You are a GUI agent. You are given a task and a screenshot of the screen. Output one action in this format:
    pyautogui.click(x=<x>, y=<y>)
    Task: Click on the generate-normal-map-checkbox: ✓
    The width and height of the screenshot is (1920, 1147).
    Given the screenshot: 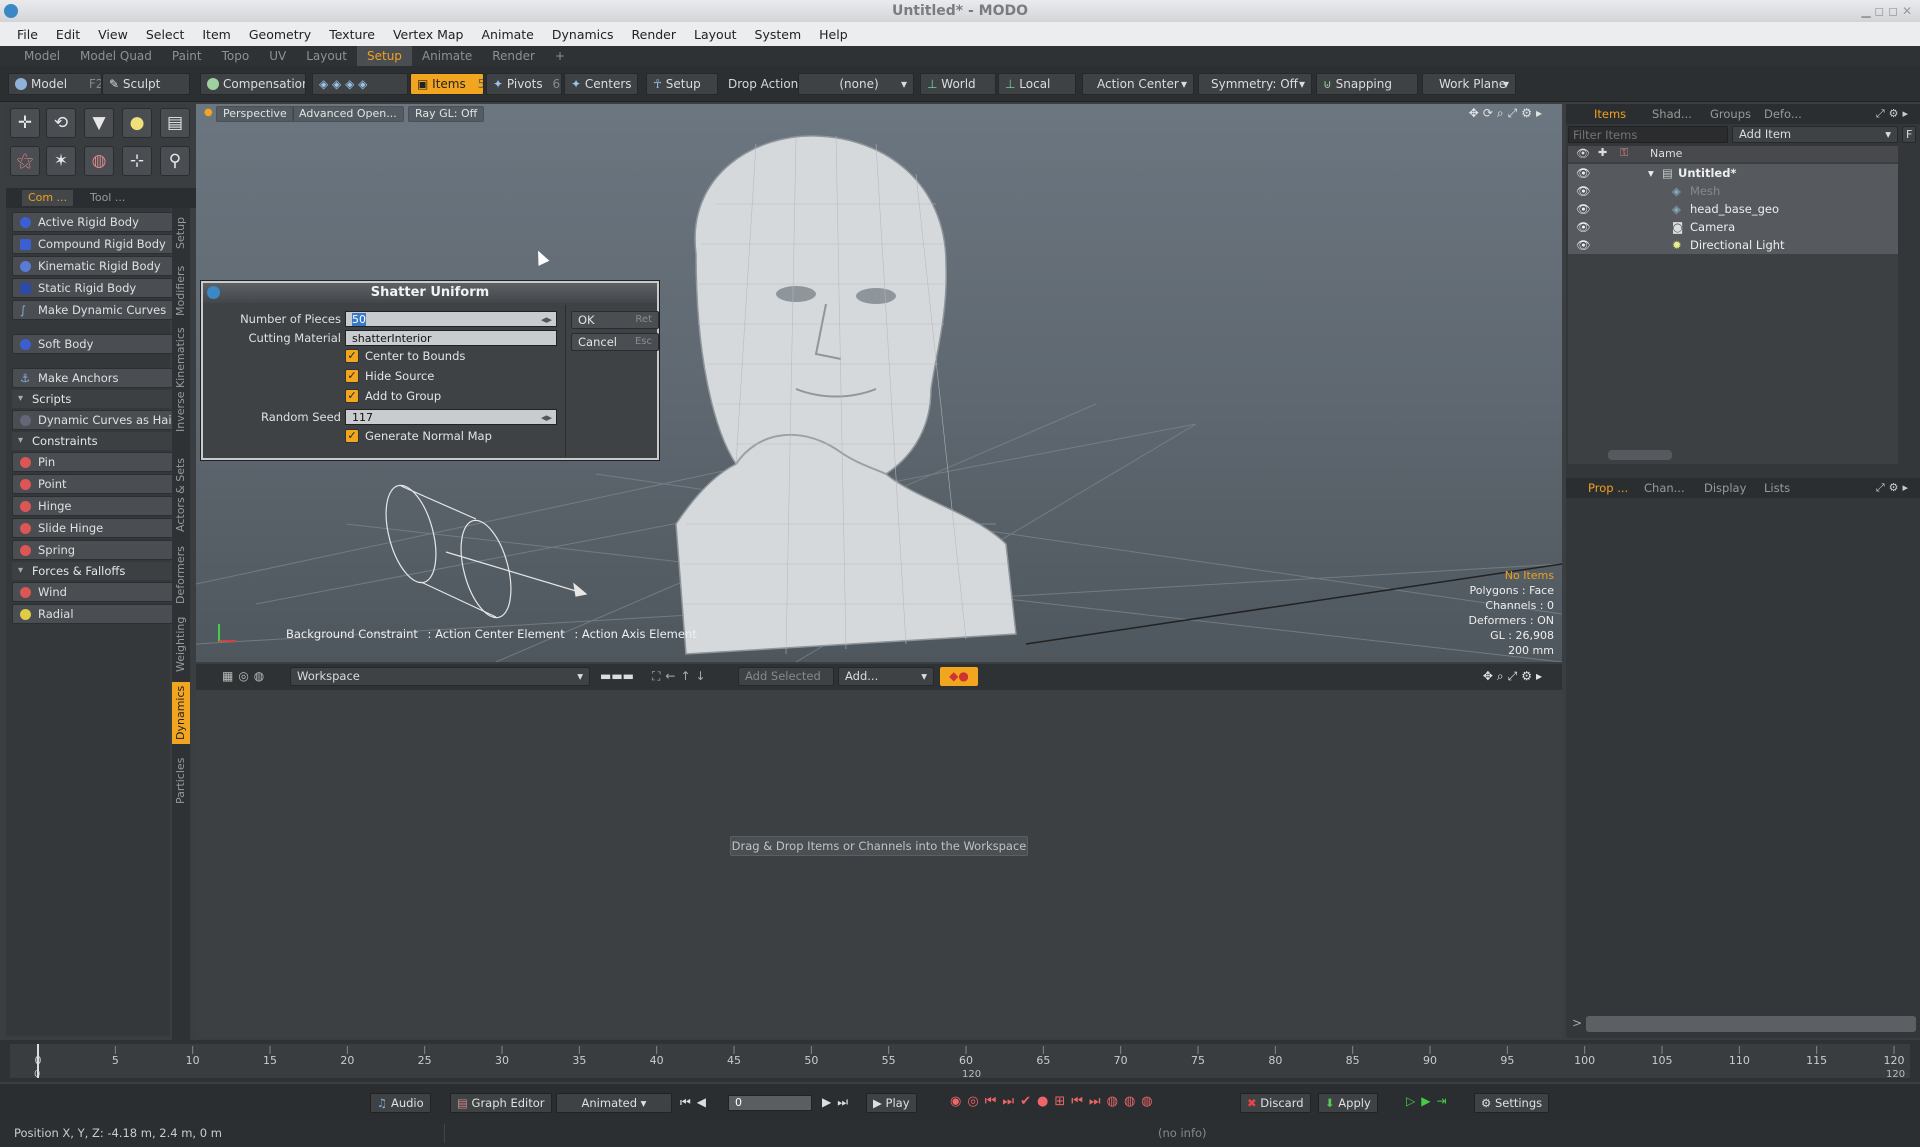 What is the action you would take?
    pyautogui.click(x=352, y=436)
    